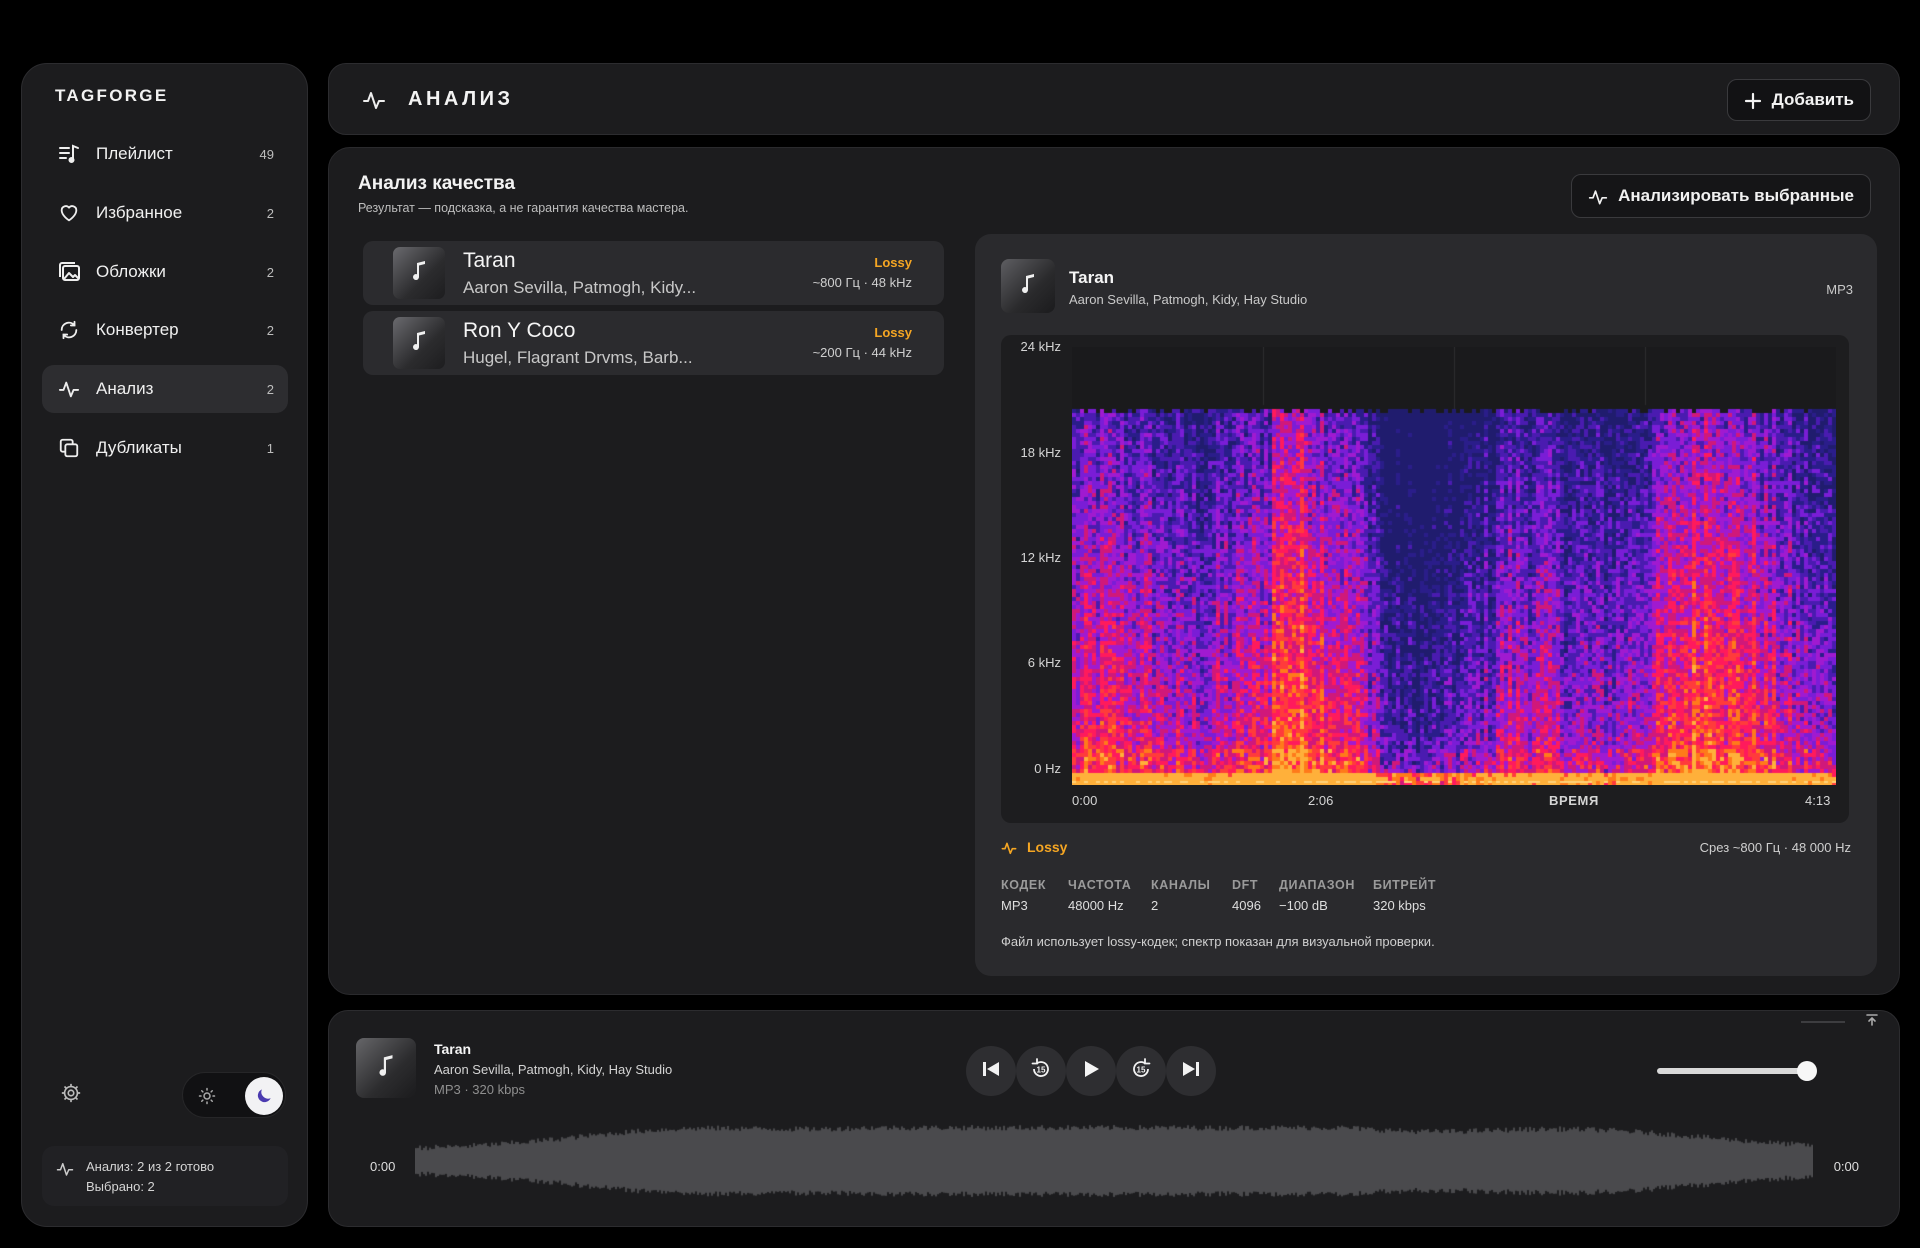 This screenshot has height=1248, width=1920. Describe the element at coordinates (264, 1096) in the screenshot. I see `moon-icon` at that location.